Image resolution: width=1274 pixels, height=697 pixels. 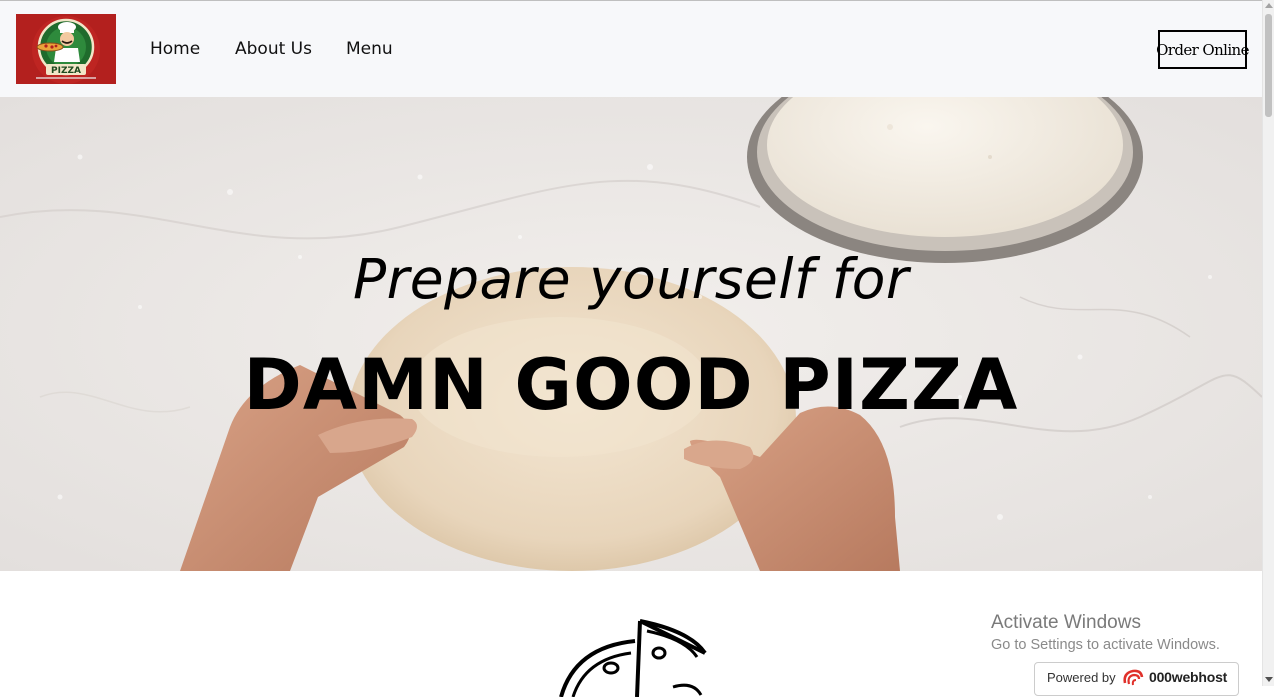 I want to click on pizza-logo-icon: PIZZA, so click(x=66, y=49).